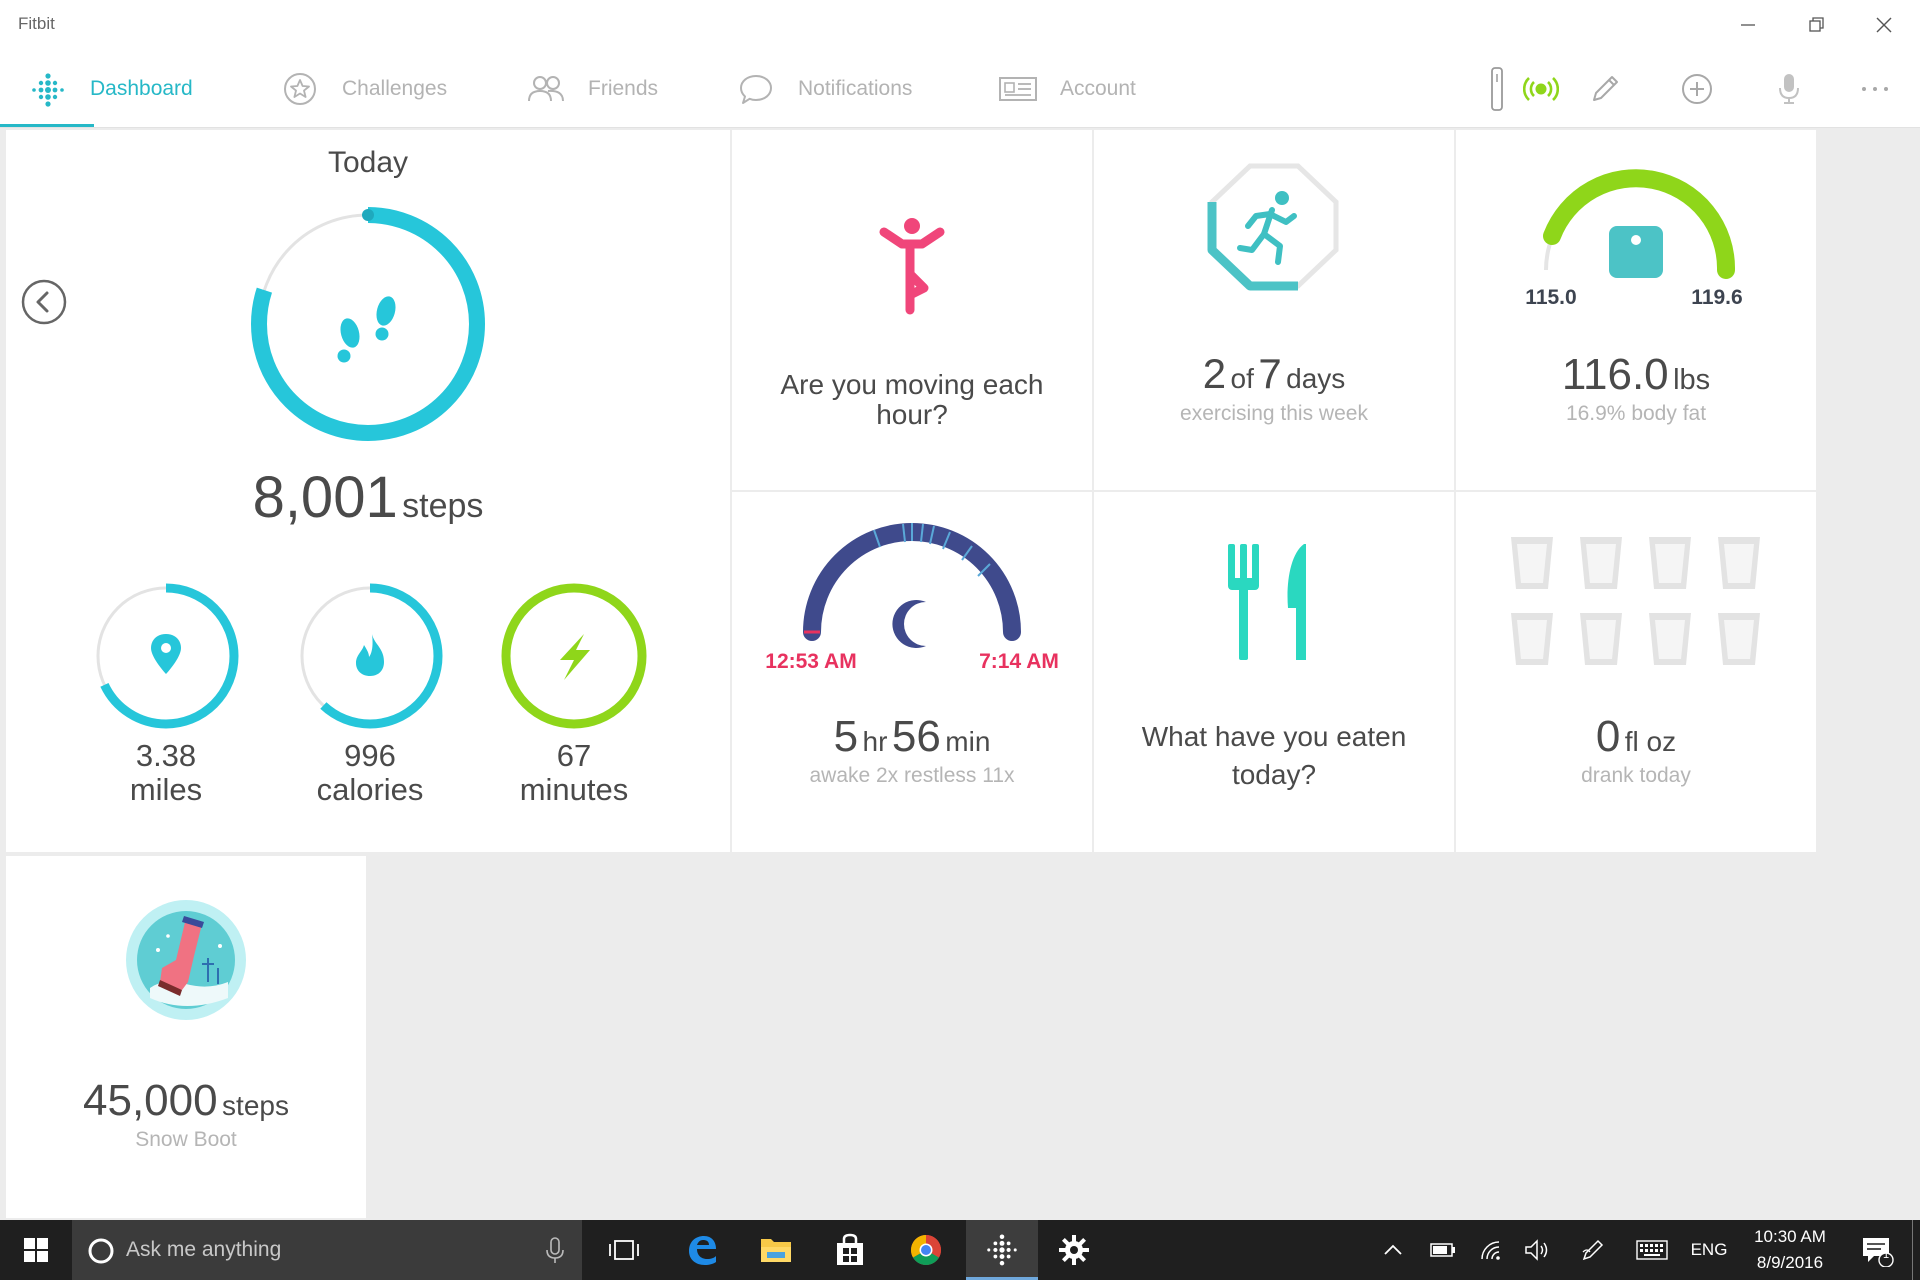 The image size is (1920, 1280). I want to click on sleep-caption: awake 2x restless 11x, so click(912, 775).